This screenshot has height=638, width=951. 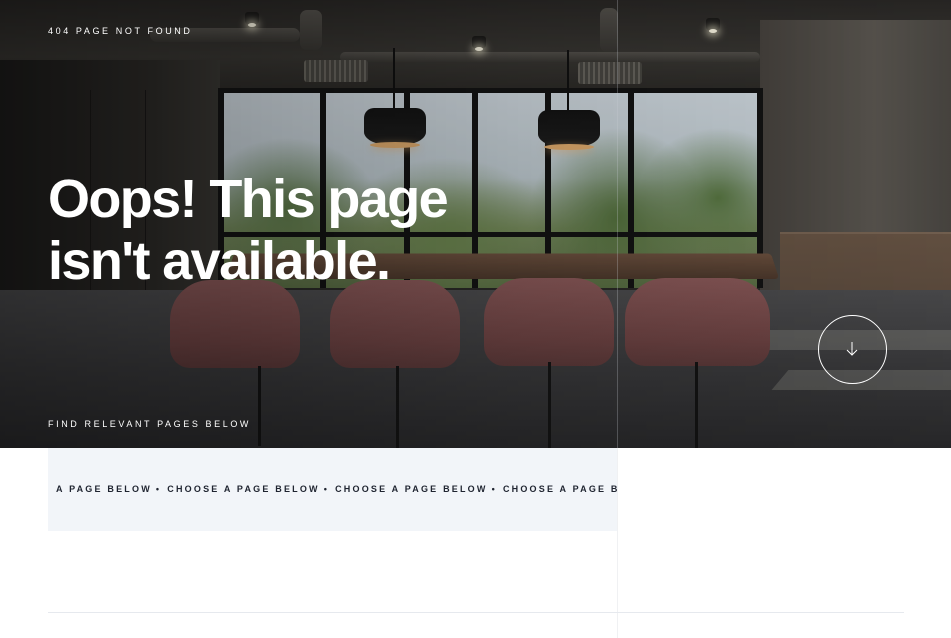 I want to click on scroll-down-button, so click(x=852, y=349).